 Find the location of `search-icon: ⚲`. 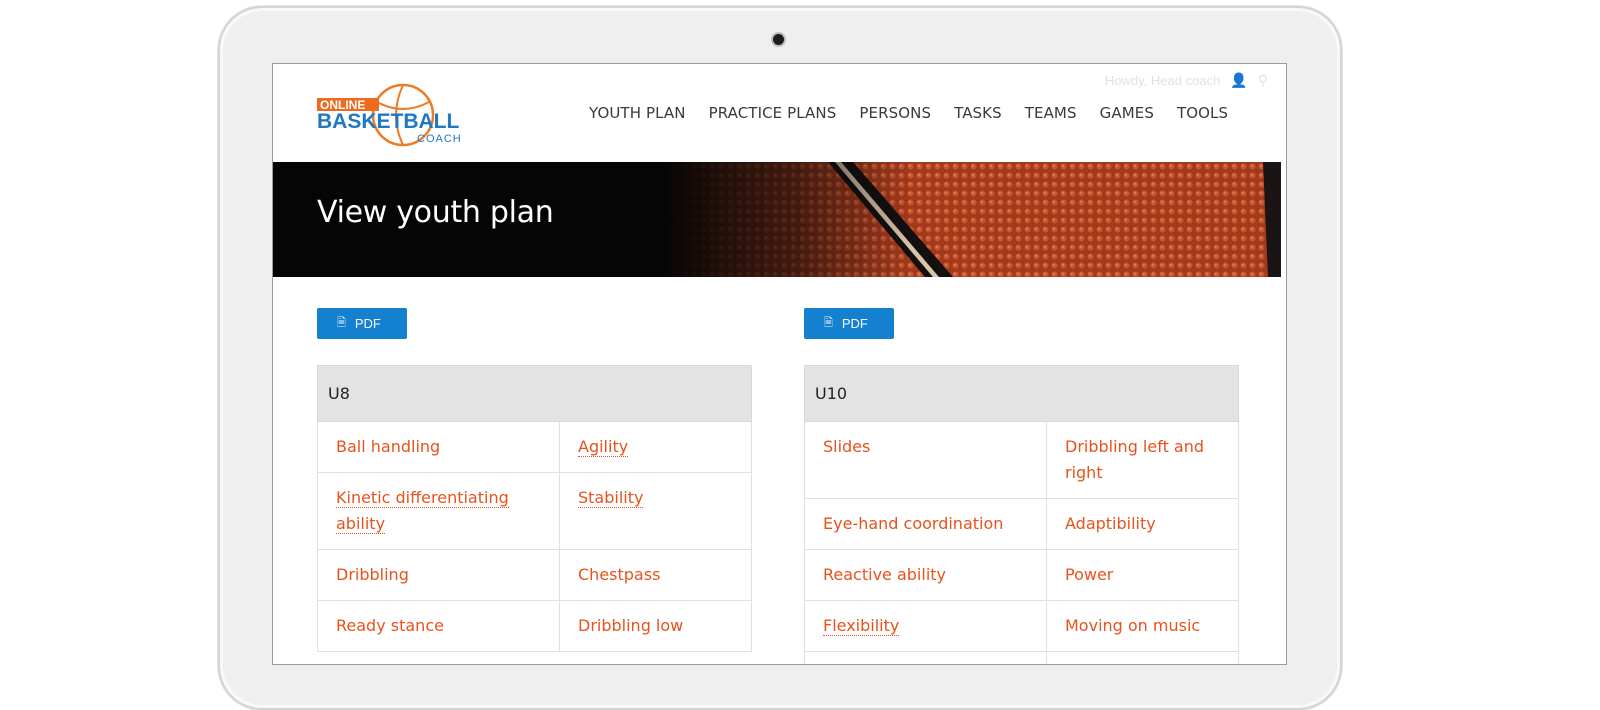

search-icon: ⚲ is located at coordinates (1263, 80).